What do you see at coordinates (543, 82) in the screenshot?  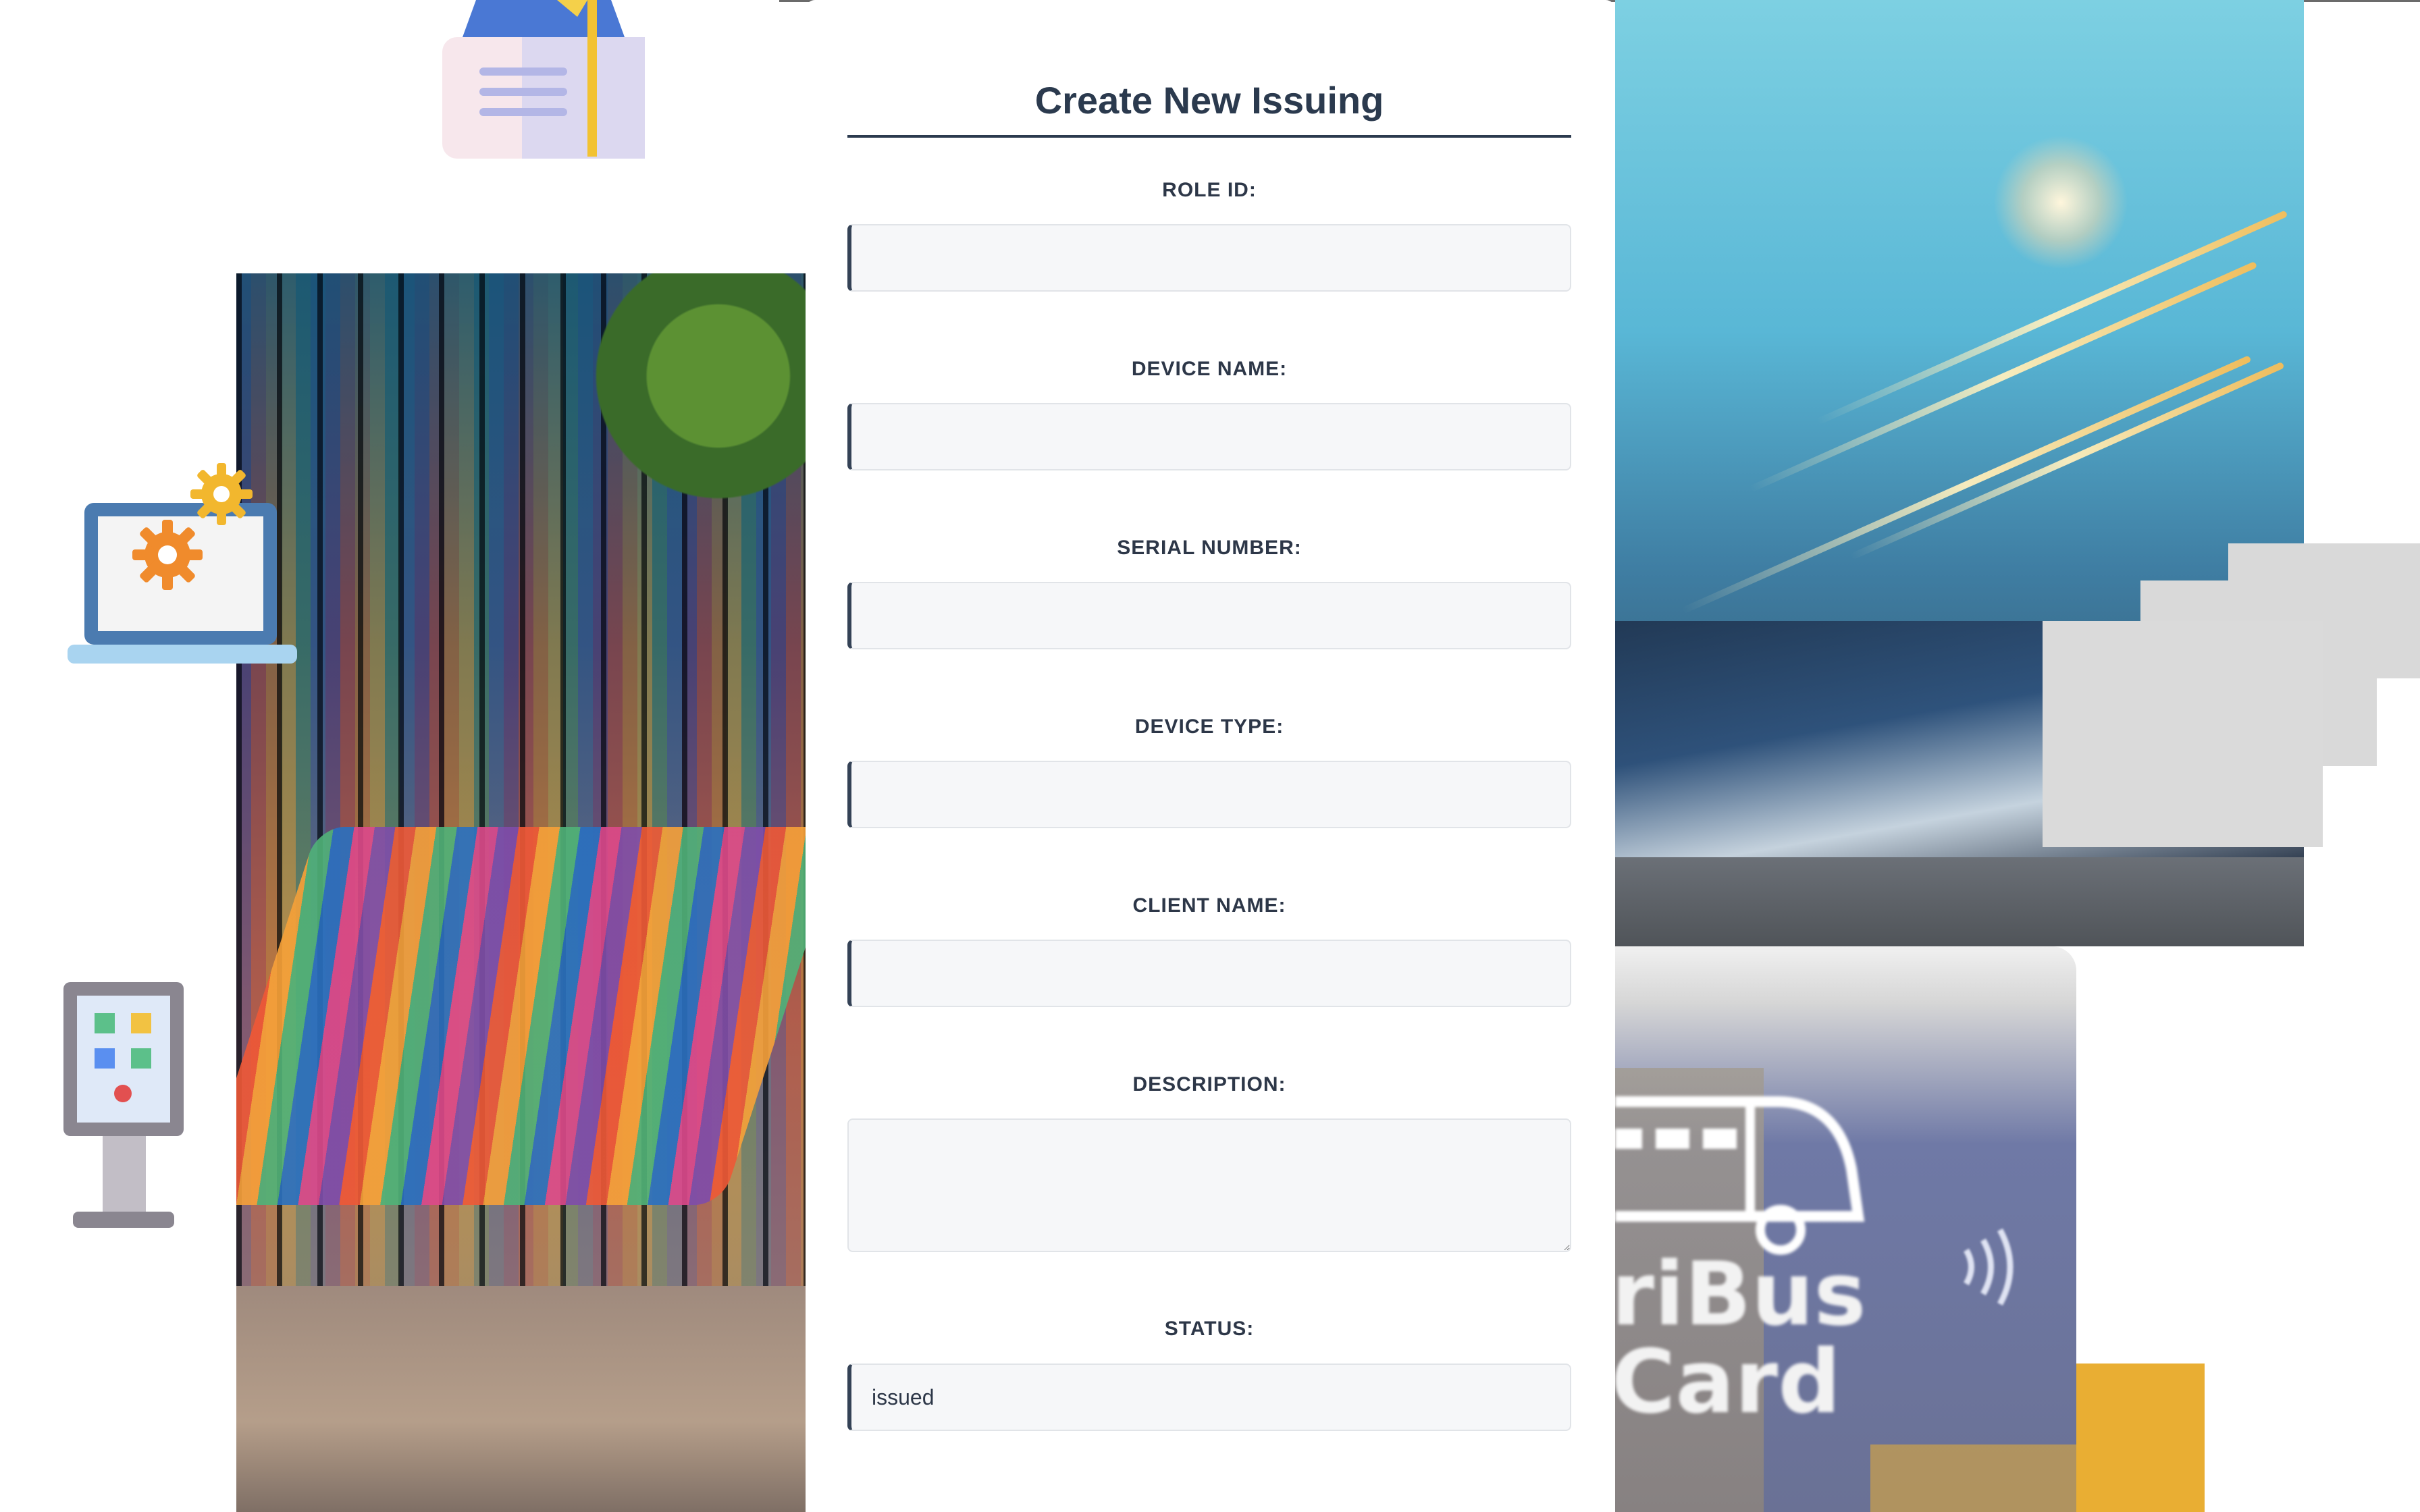 I see `document-icon` at bounding box center [543, 82].